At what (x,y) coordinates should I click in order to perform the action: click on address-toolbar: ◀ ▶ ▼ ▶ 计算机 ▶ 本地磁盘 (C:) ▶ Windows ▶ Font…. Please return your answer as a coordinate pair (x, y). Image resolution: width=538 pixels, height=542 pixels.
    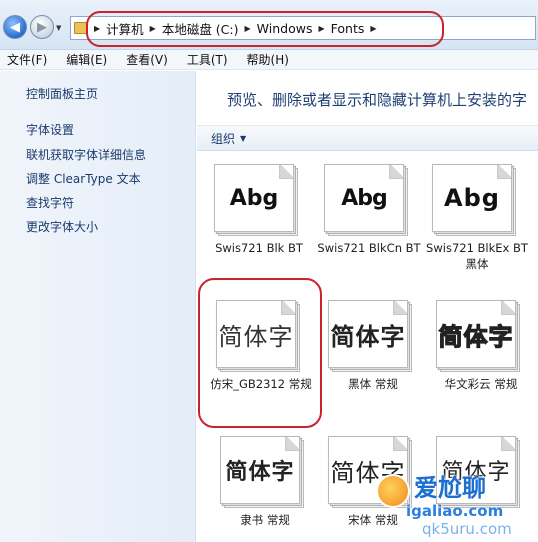
    Looking at the image, I should click on (269, 25).